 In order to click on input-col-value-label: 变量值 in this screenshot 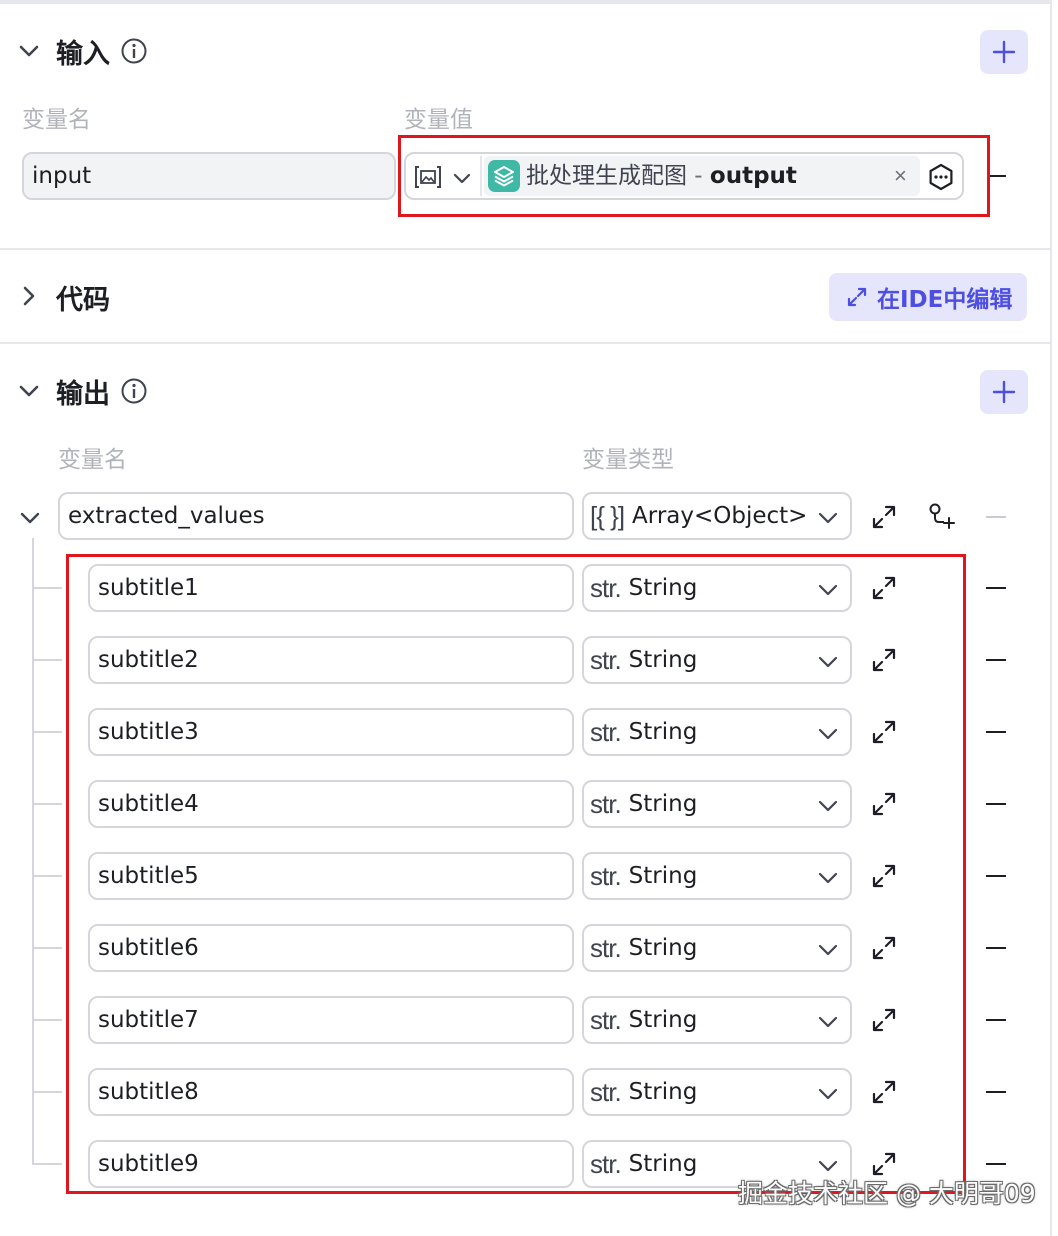, I will do `click(438, 120)`.